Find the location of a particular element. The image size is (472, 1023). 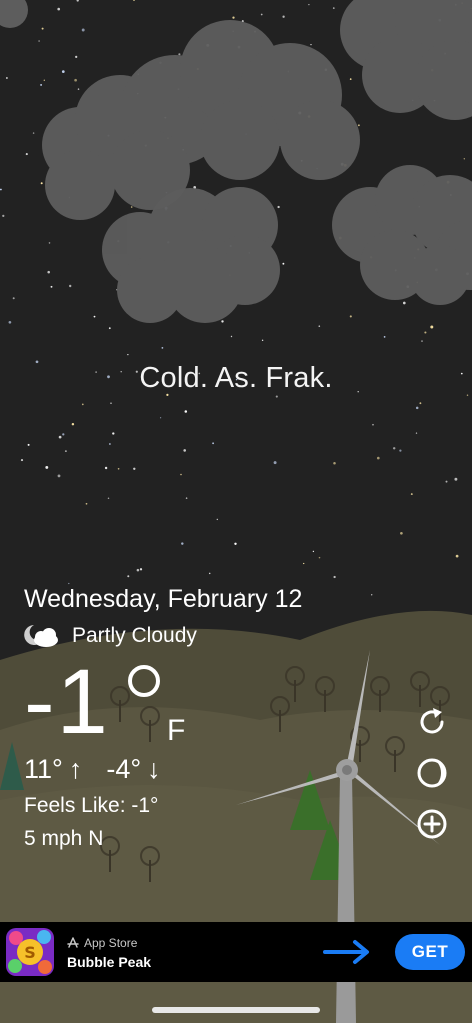

condition-row: Partly Cloudy is located at coordinates (110, 636).